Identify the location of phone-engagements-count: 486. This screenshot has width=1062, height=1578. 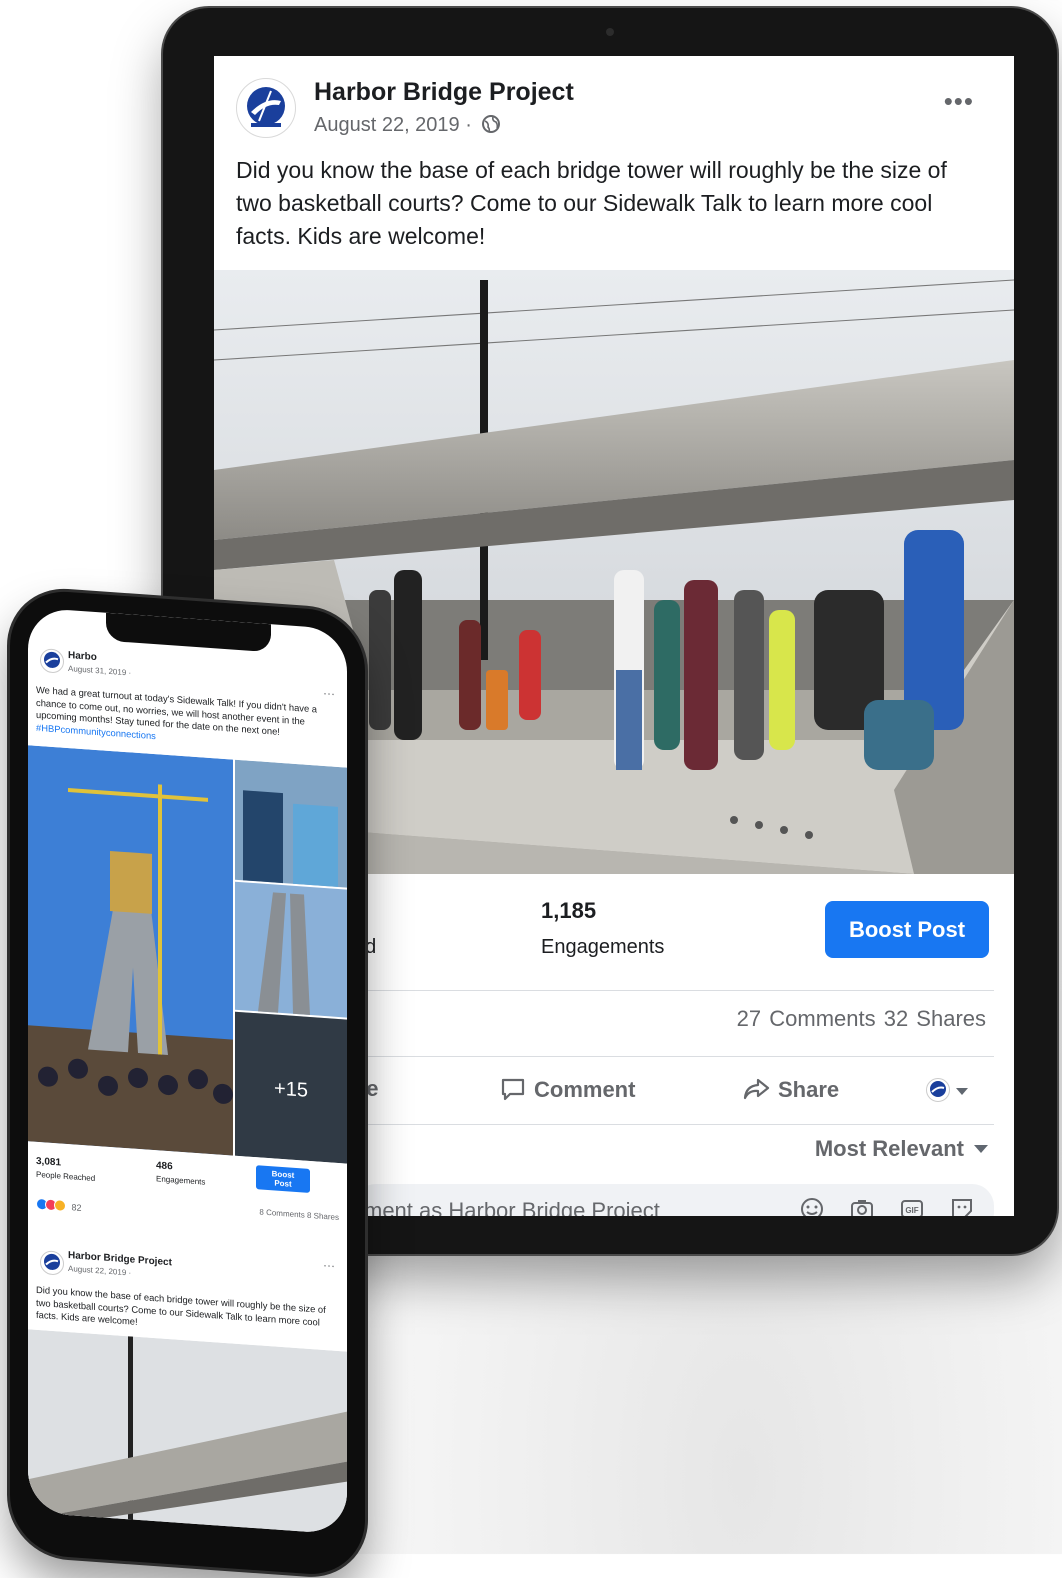
(164, 1166).